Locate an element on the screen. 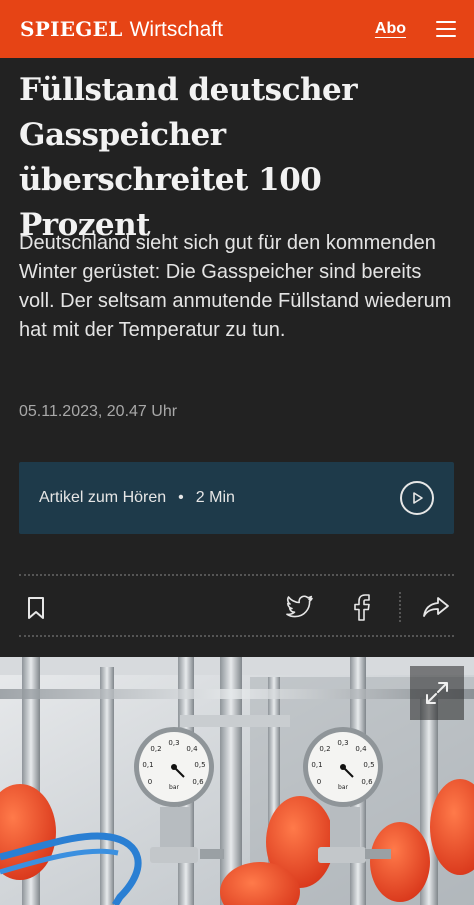 Image resolution: width=474 pixels, height=905 pixels. gauge-1-tick-5: 0,5 is located at coordinates (199, 765).